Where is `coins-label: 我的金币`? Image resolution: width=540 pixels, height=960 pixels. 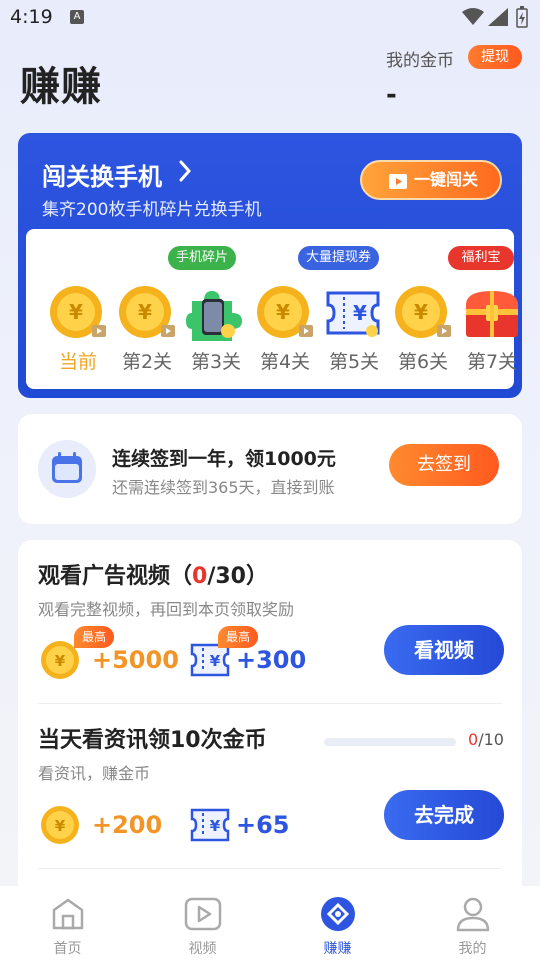
coins-label: 我的金币 is located at coordinates (420, 61).